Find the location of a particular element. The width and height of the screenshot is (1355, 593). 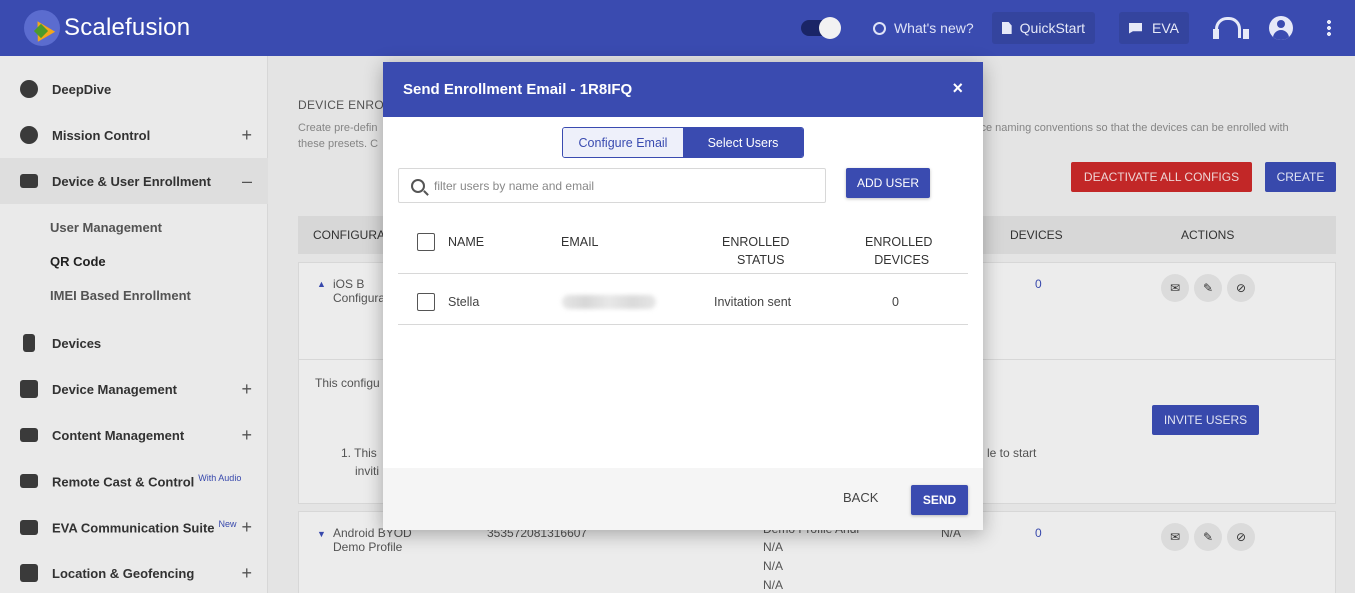

select-all-checkbox is located at coordinates (426, 242).